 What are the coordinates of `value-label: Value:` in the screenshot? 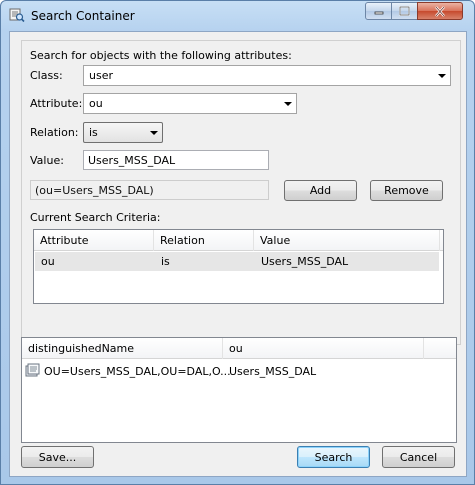 It's located at (47, 160).